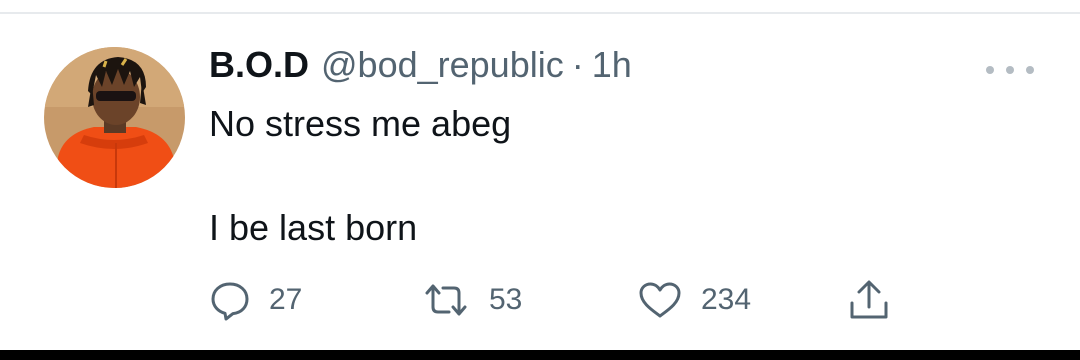  I want to click on tweet-text-line: I be last born, so click(313, 227).